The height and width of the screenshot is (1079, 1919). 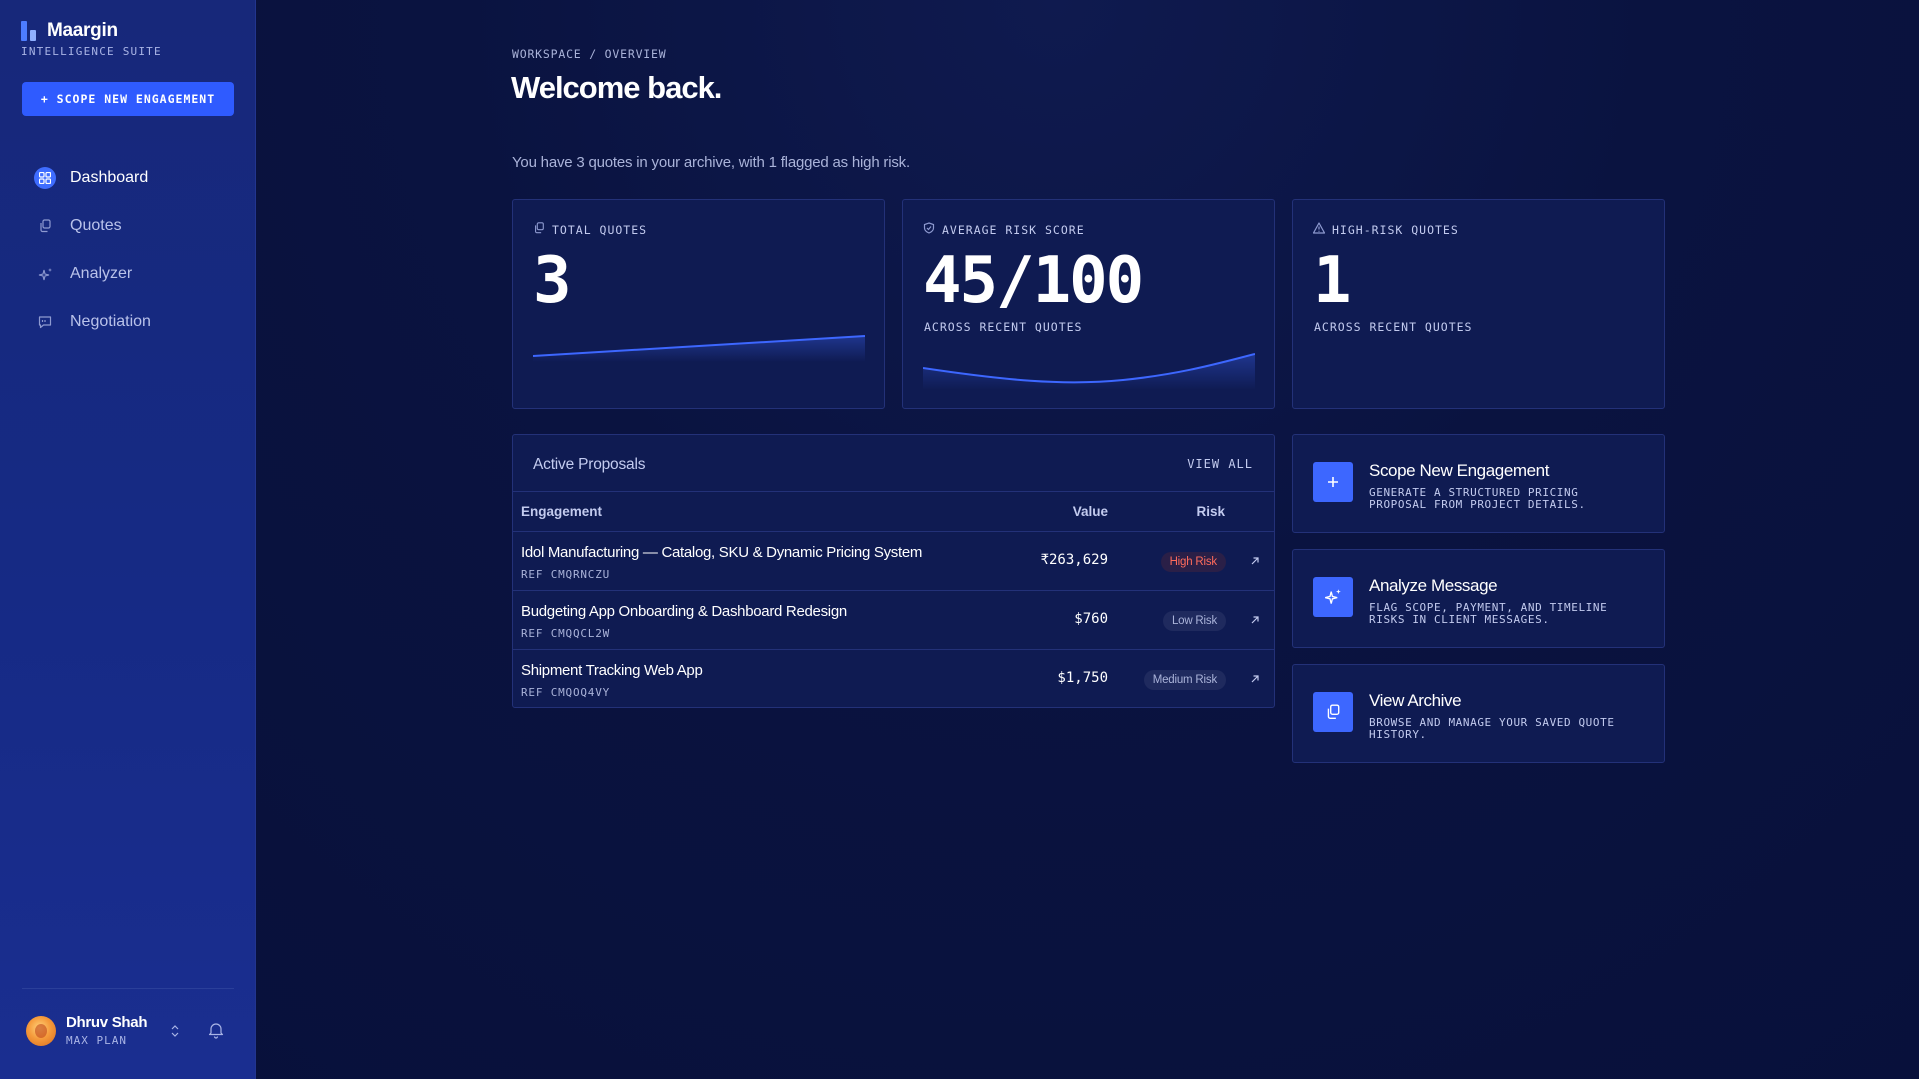 What do you see at coordinates (107, 1022) in the screenshot?
I see `user-name: Dhruv Shah` at bounding box center [107, 1022].